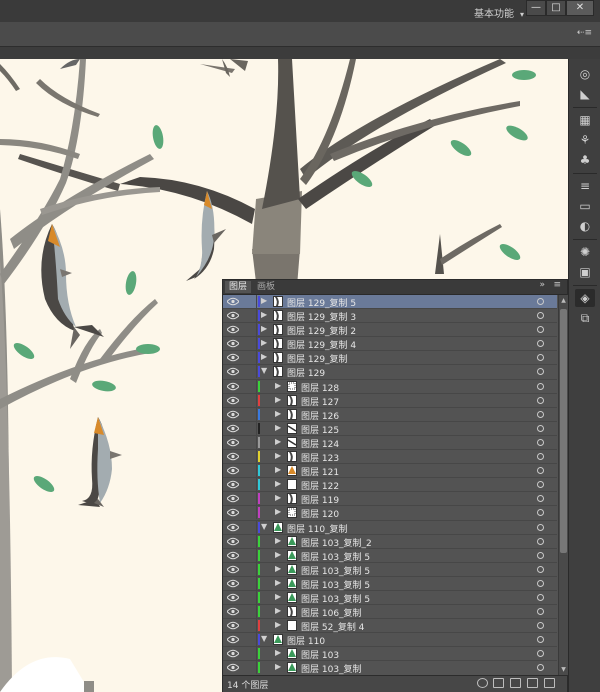 Image resolution: width=600 pixels, height=692 pixels. What do you see at coordinates (532, 683) in the screenshot?
I see `new-layer-icon` at bounding box center [532, 683].